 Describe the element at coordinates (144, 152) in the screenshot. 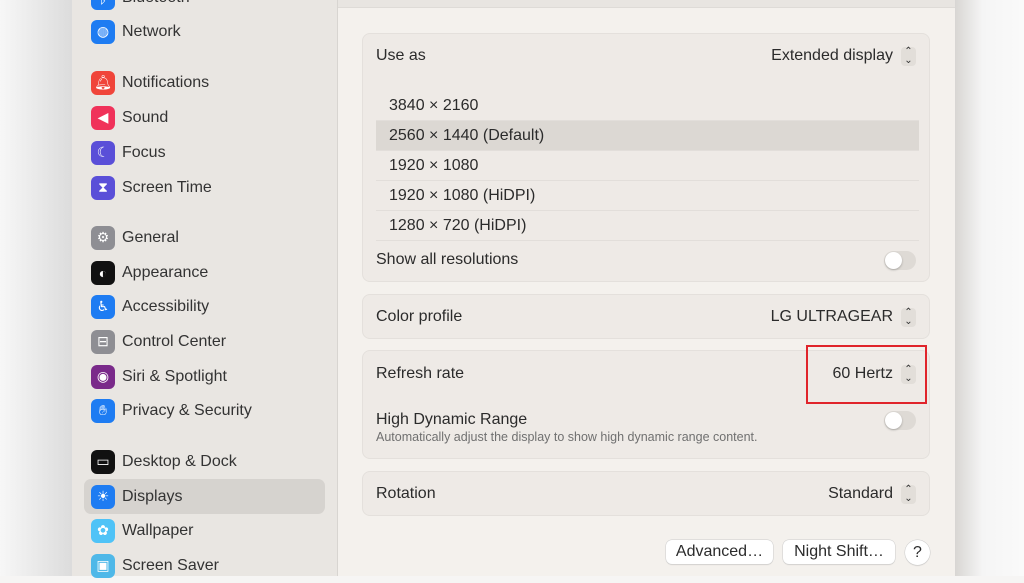

I see `sidebar-item-label: Focus` at that location.